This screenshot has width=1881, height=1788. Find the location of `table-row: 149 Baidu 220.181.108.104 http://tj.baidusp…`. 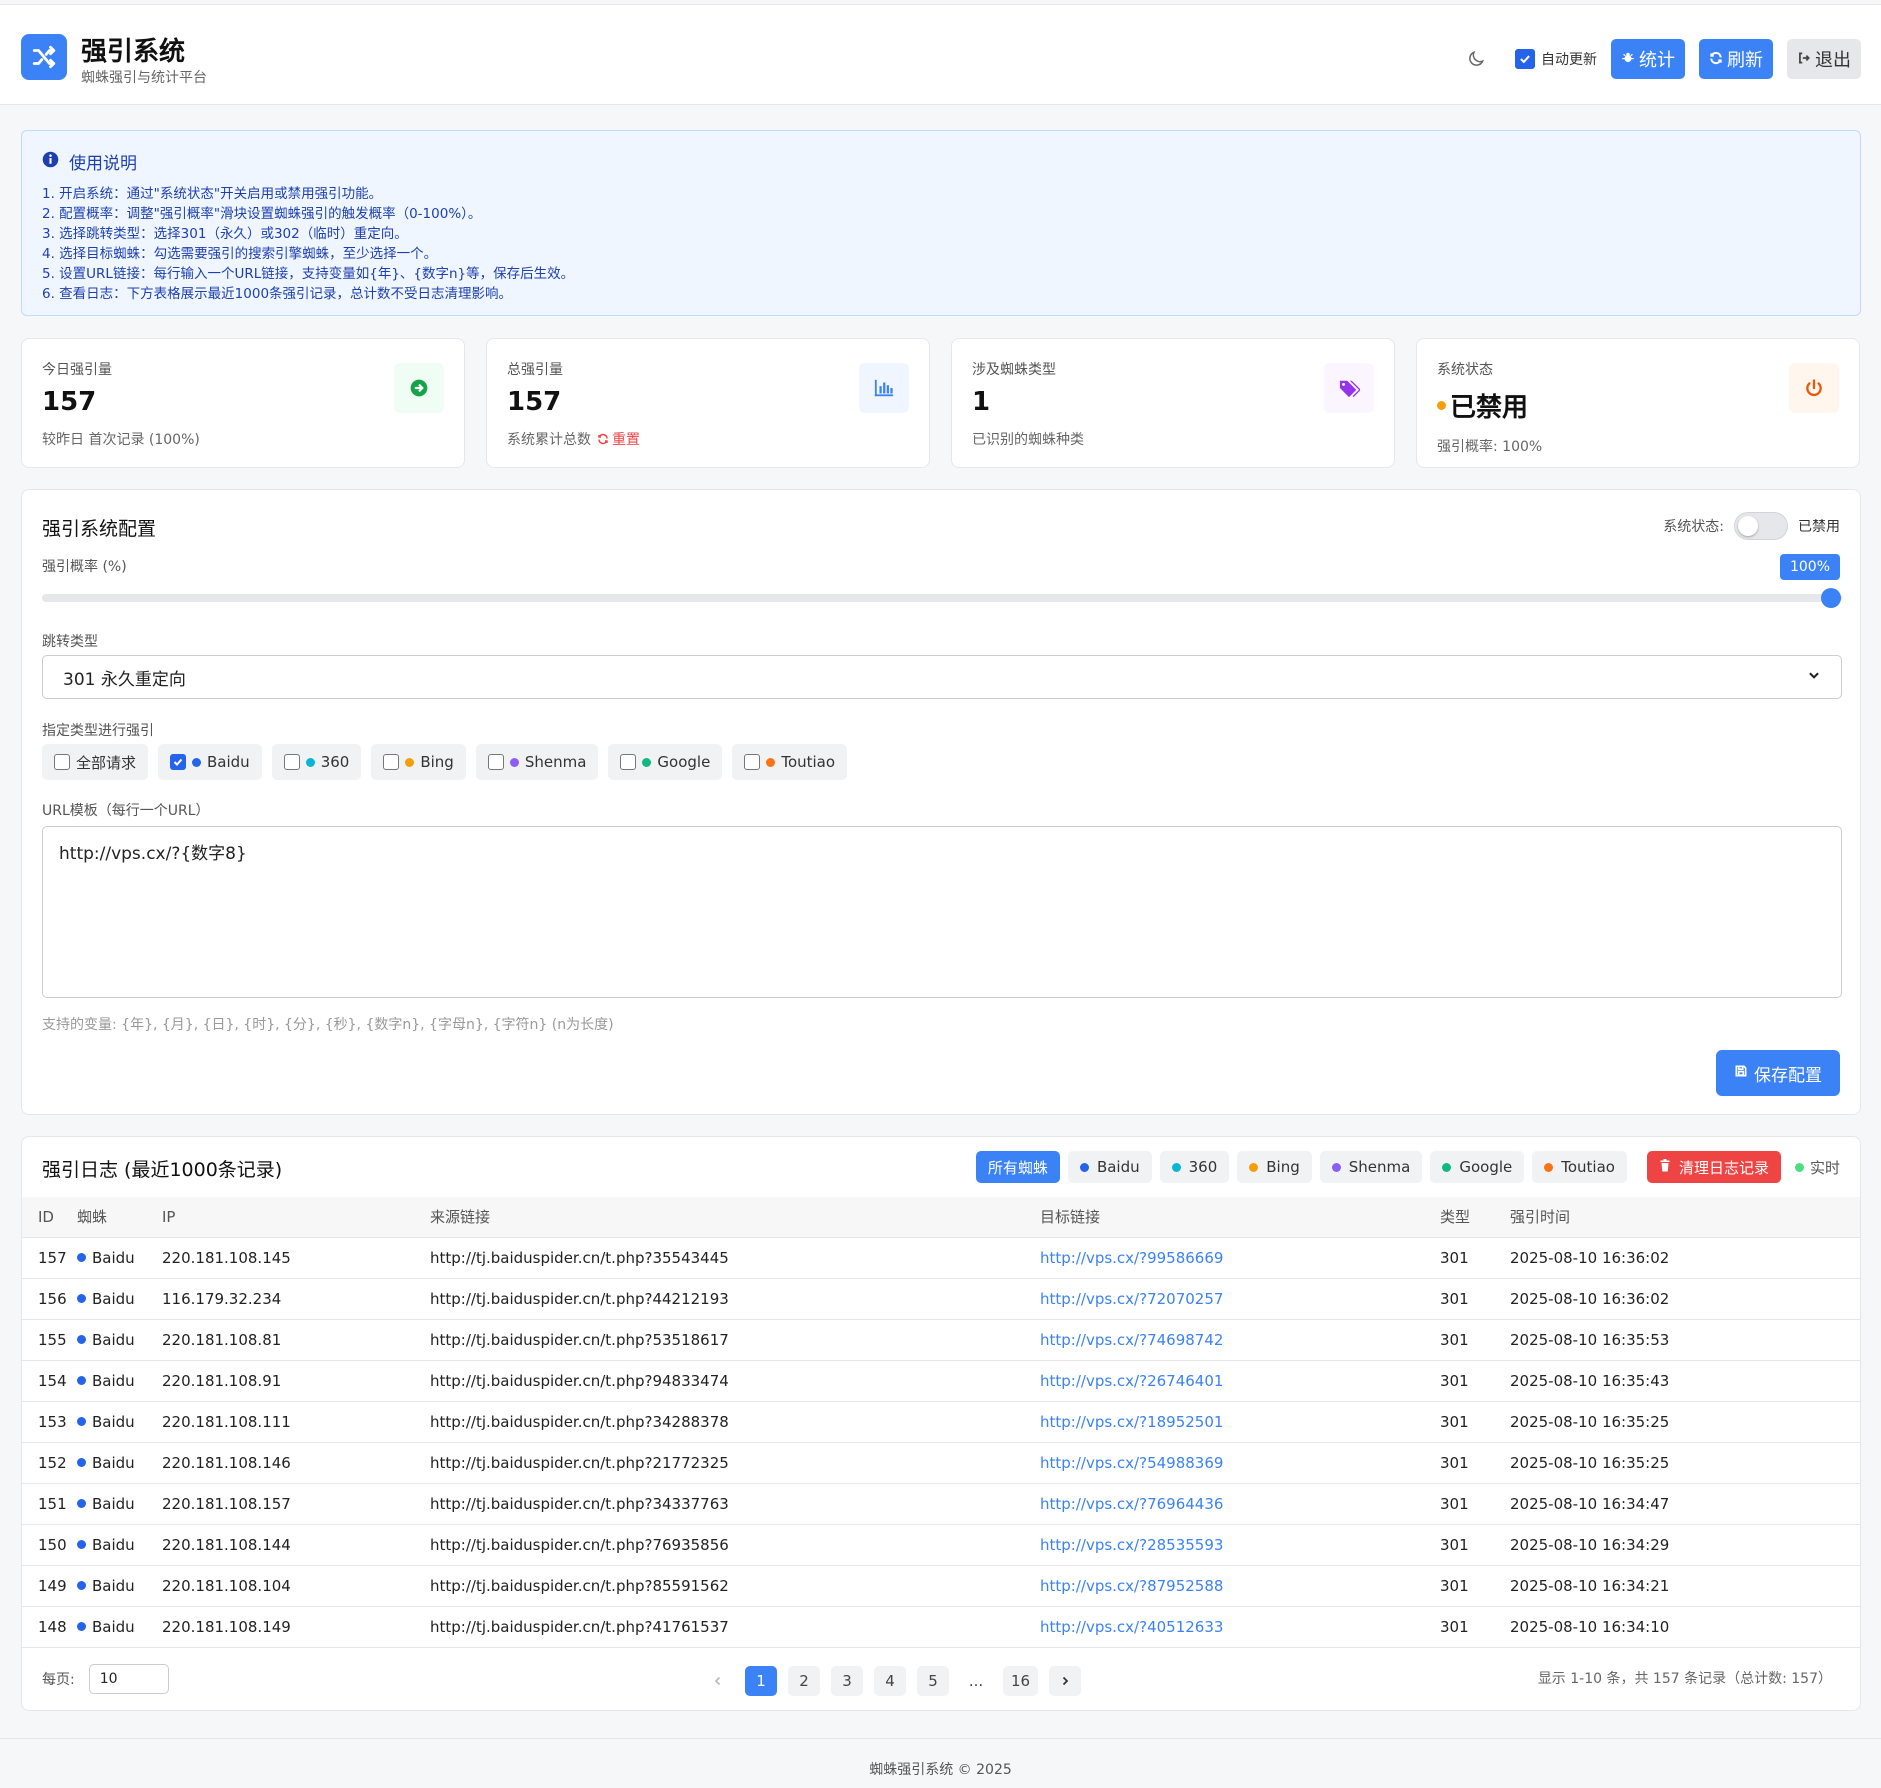

table-row: 149 Baidu 220.181.108.104 http://tj.baidusp… is located at coordinates (941, 1586).